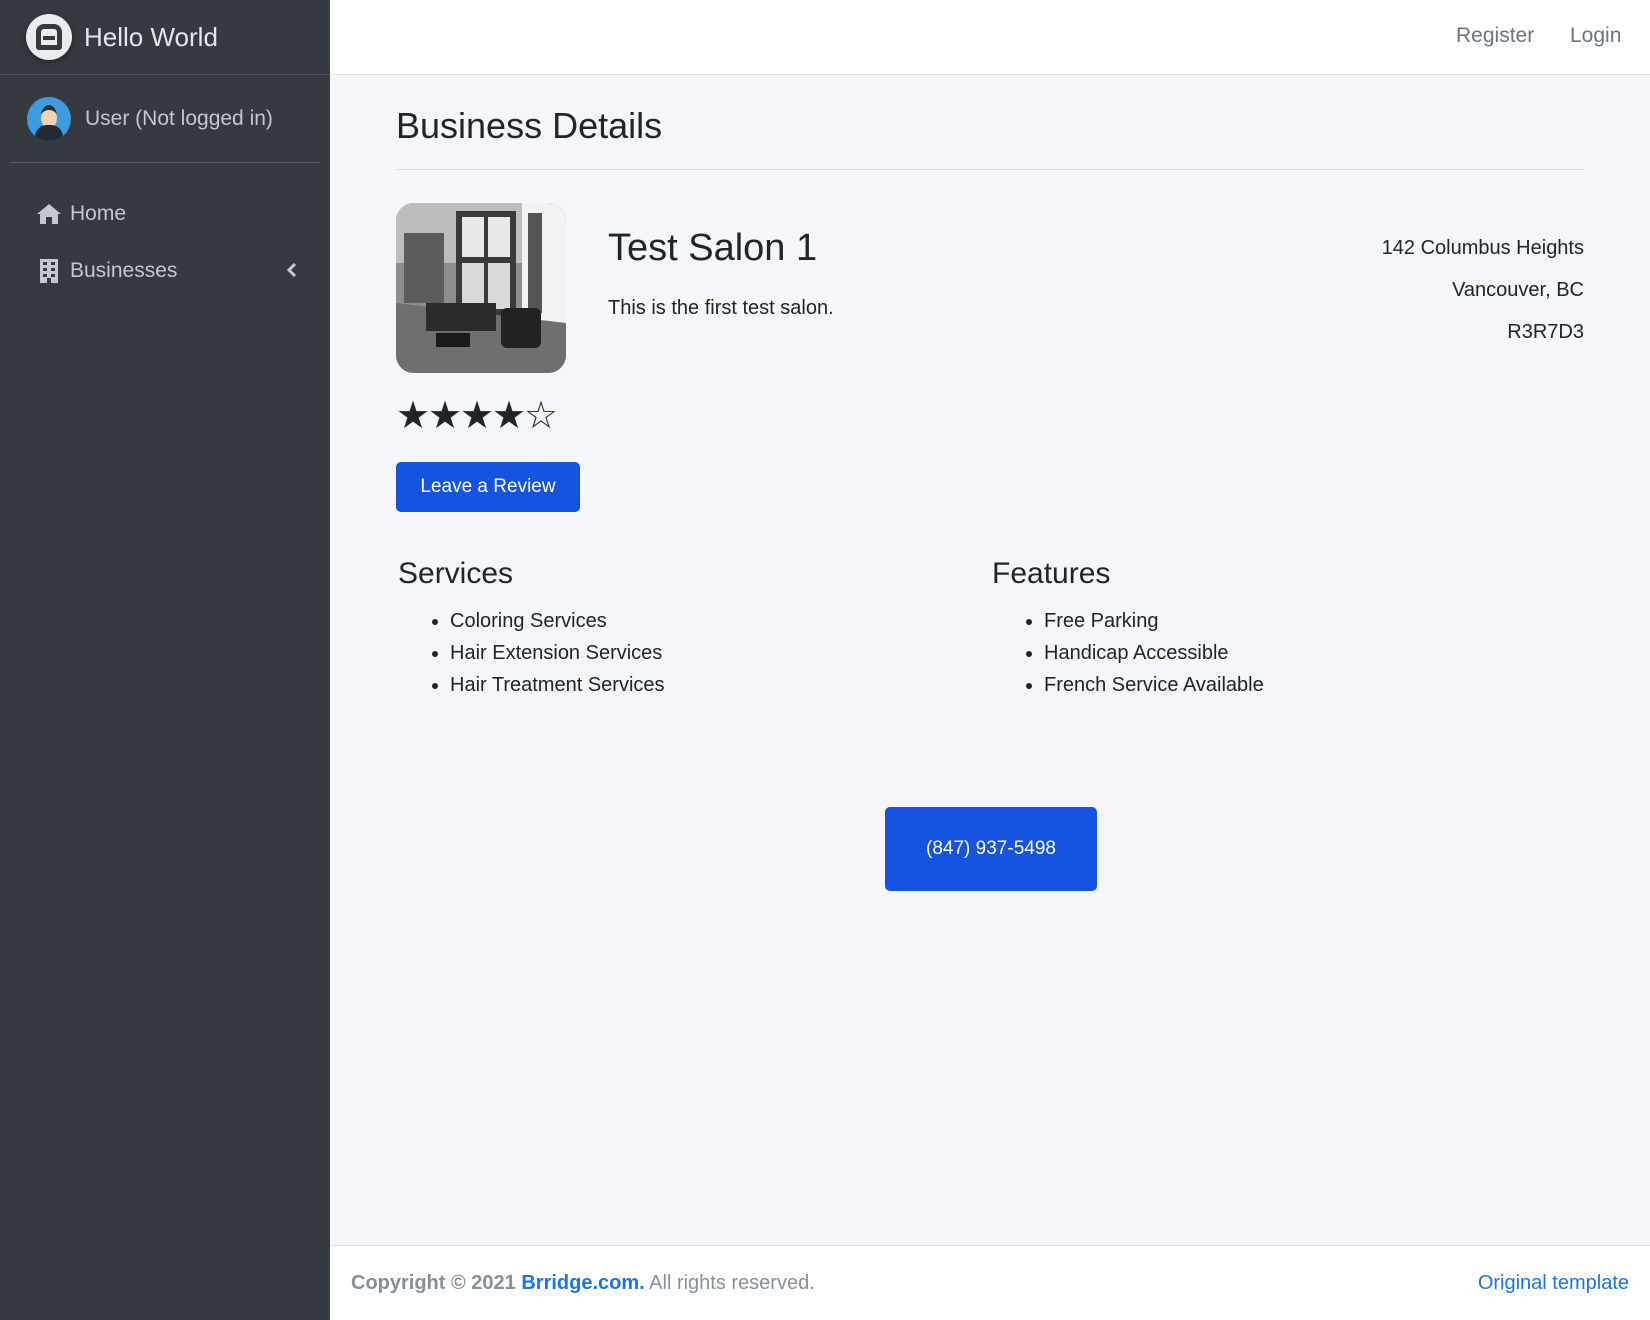  What do you see at coordinates (1154, 653) in the screenshot?
I see `list-item: Handicap Accessible` at bounding box center [1154, 653].